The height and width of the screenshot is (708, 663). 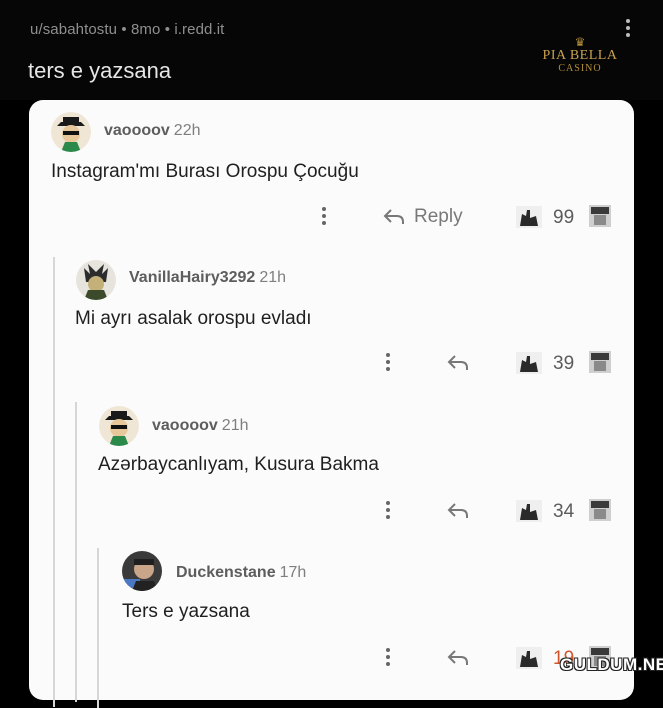 What do you see at coordinates (100, 70) in the screenshot?
I see `post-title: ters e yazsana` at bounding box center [100, 70].